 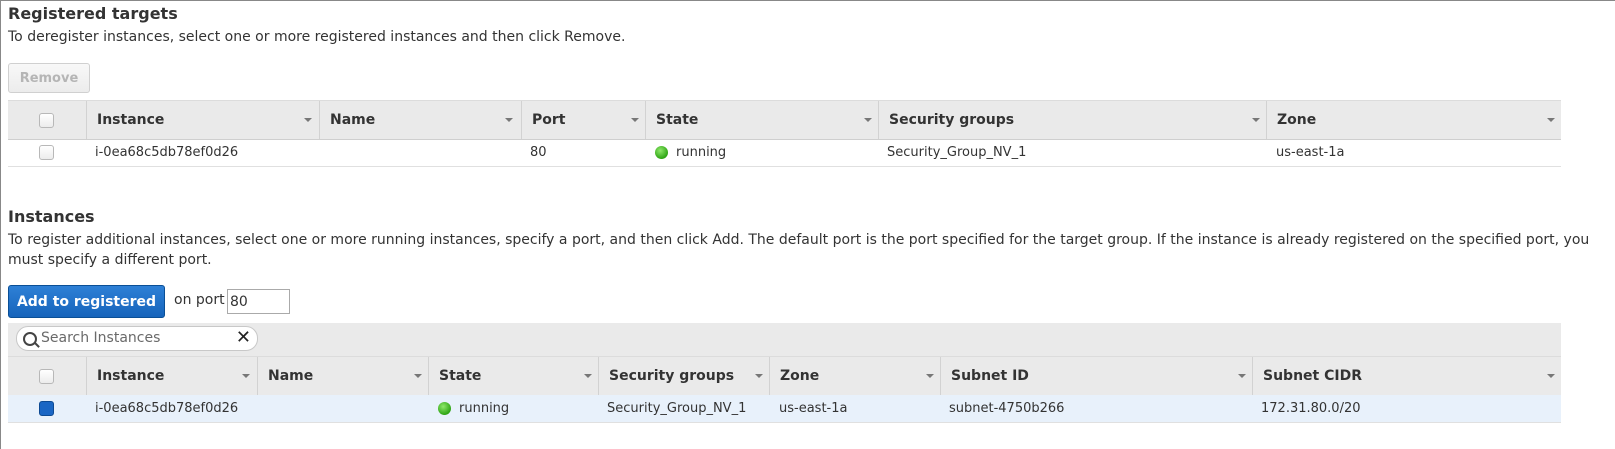 I want to click on cell-subnet-cidr: 172.31.80.0/20, so click(x=1311, y=408).